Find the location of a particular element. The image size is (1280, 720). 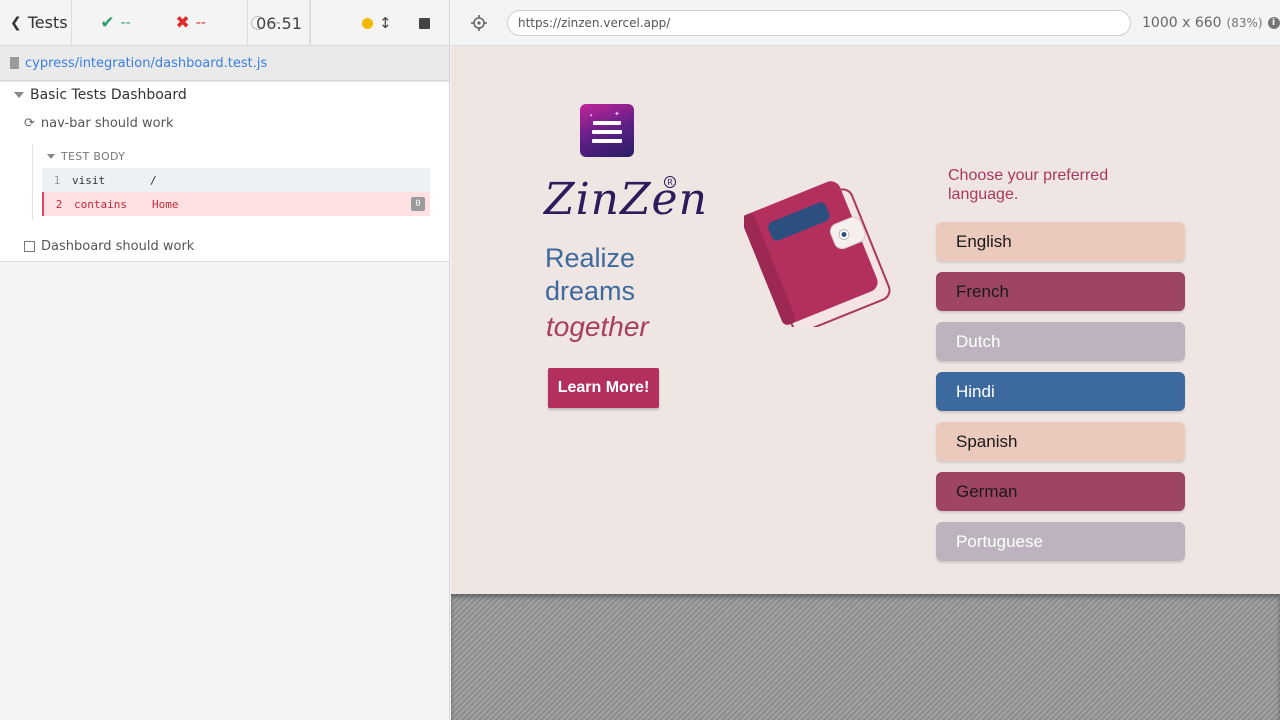

test-title: nav-bar should work is located at coordinates (107, 123).